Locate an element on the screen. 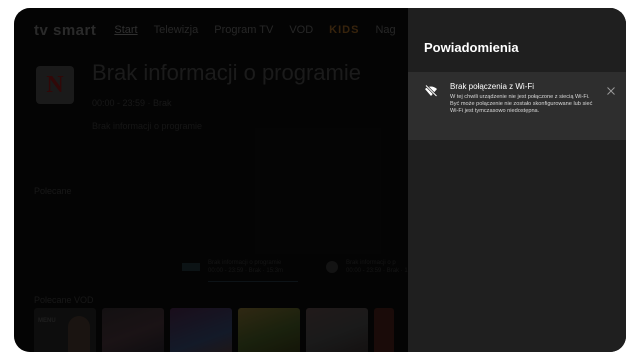 The height and width of the screenshot is (358, 634). nav-item-program-tv: Program TV is located at coordinates (243, 30).